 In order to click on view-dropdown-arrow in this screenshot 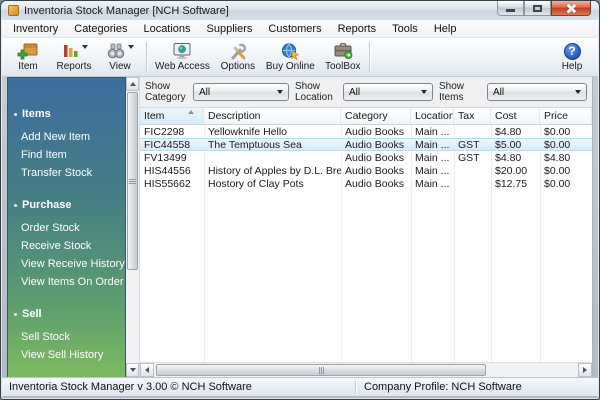, I will do `click(131, 47)`.